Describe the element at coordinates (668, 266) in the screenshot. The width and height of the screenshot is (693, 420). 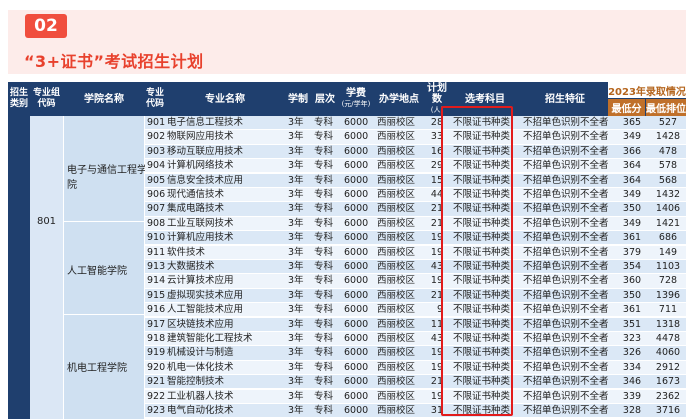
I see `cell-rank: 1103` at that location.